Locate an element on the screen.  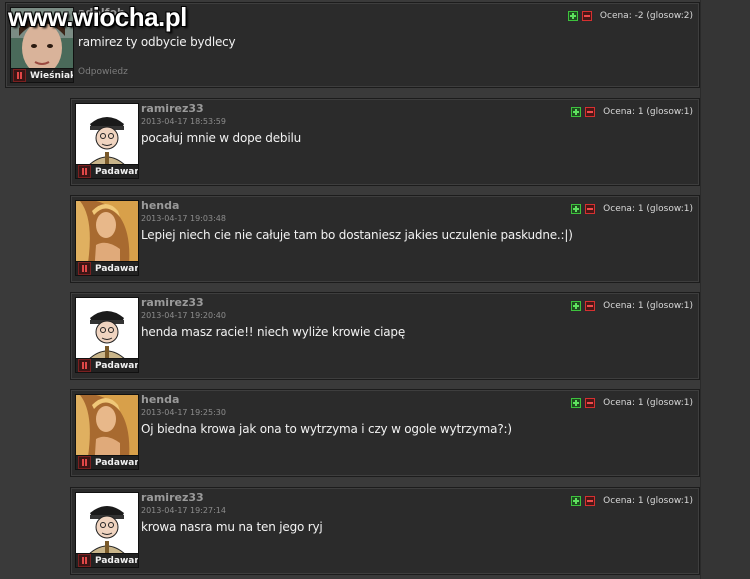
comment-date: 2013-04-17 19:03:48 is located at coordinates (183, 218).